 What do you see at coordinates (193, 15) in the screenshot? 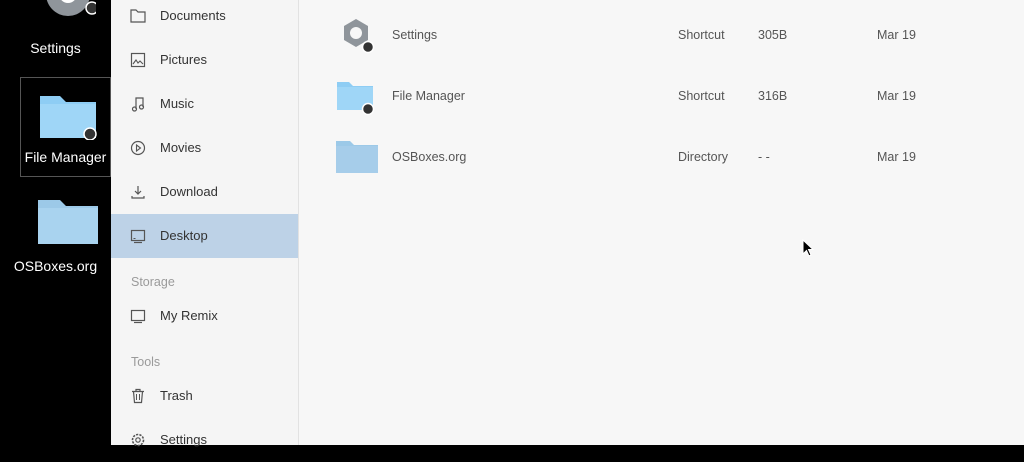
I see `sidebar-item-label: Documents` at bounding box center [193, 15].